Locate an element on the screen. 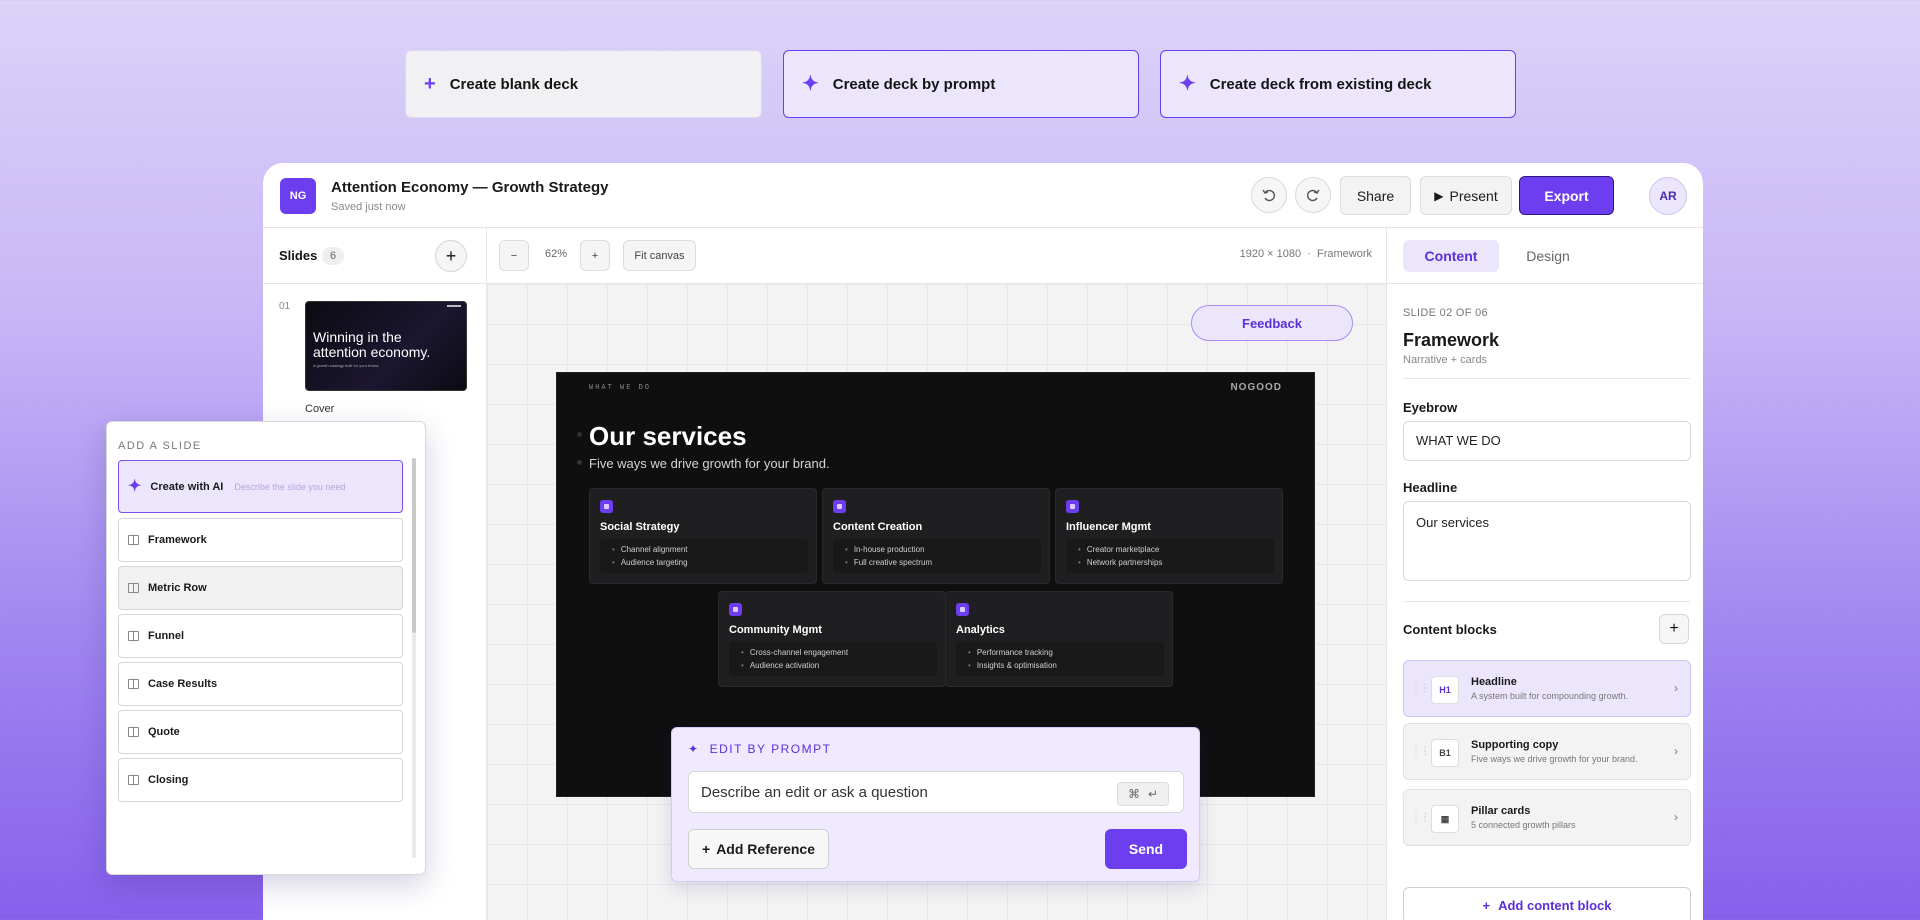 The height and width of the screenshot is (920, 1920). thumbnail-title: Winning in the attention economy. is located at coordinates (372, 344).